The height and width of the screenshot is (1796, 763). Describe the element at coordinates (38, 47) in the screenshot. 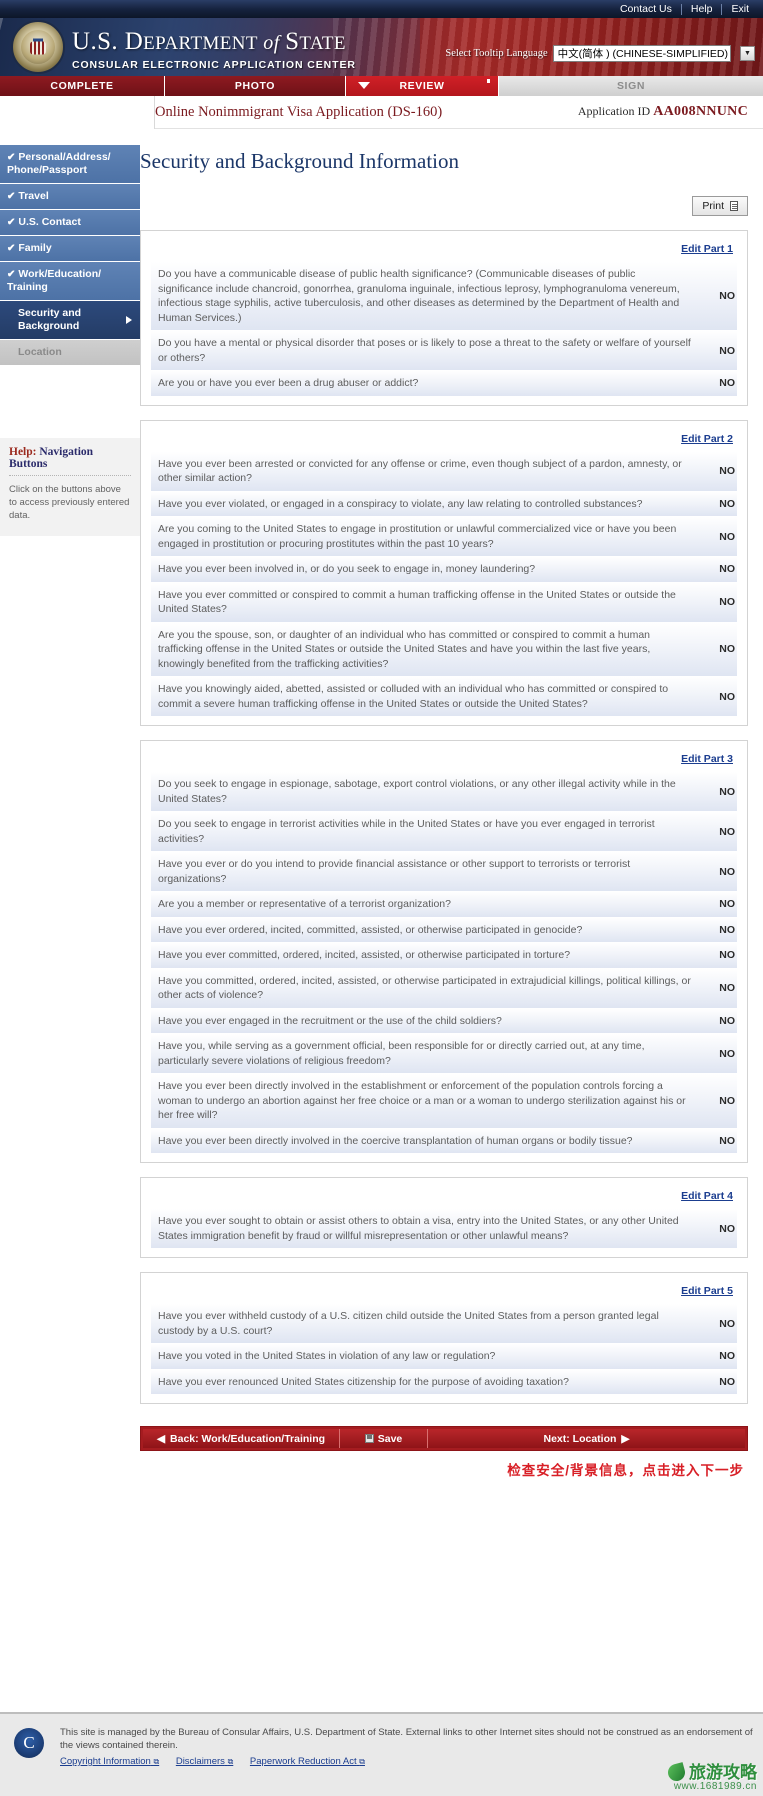

I see `us-great-seal-icon` at that location.